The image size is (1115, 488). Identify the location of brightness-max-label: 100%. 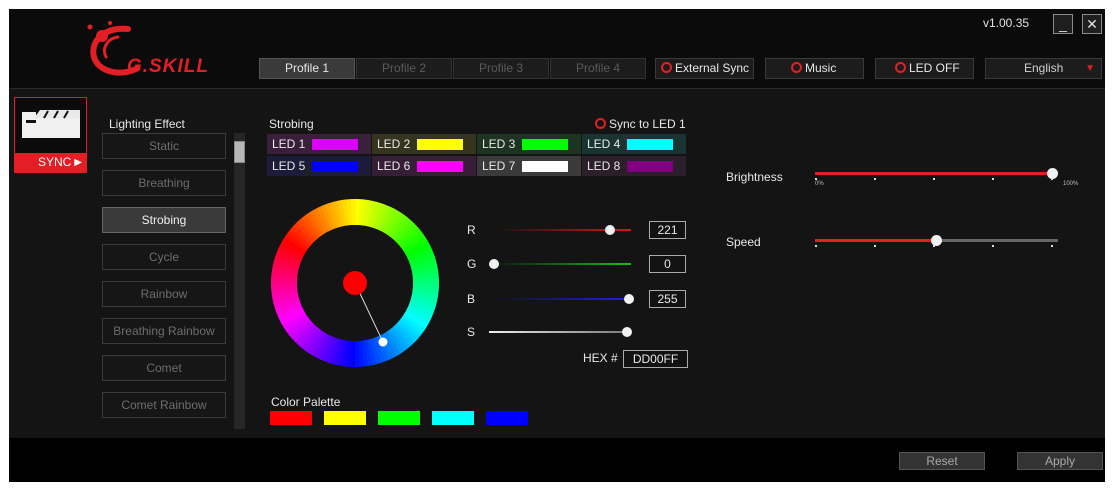
(1071, 184).